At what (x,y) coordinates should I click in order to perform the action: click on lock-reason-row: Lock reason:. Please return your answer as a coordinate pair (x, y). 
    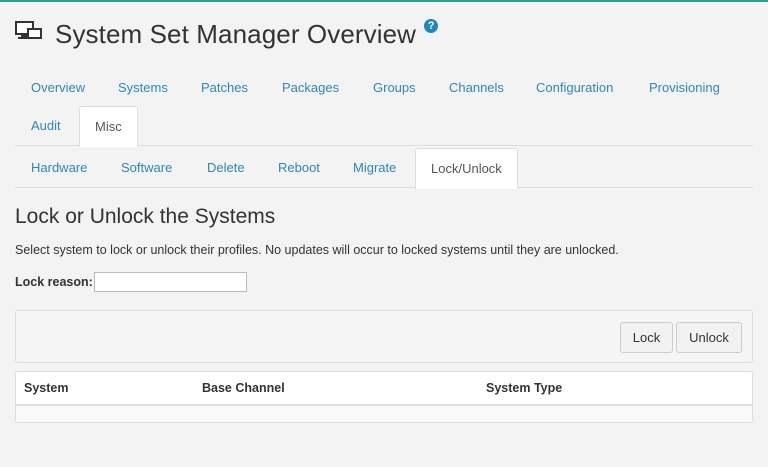
    Looking at the image, I should click on (131, 282).